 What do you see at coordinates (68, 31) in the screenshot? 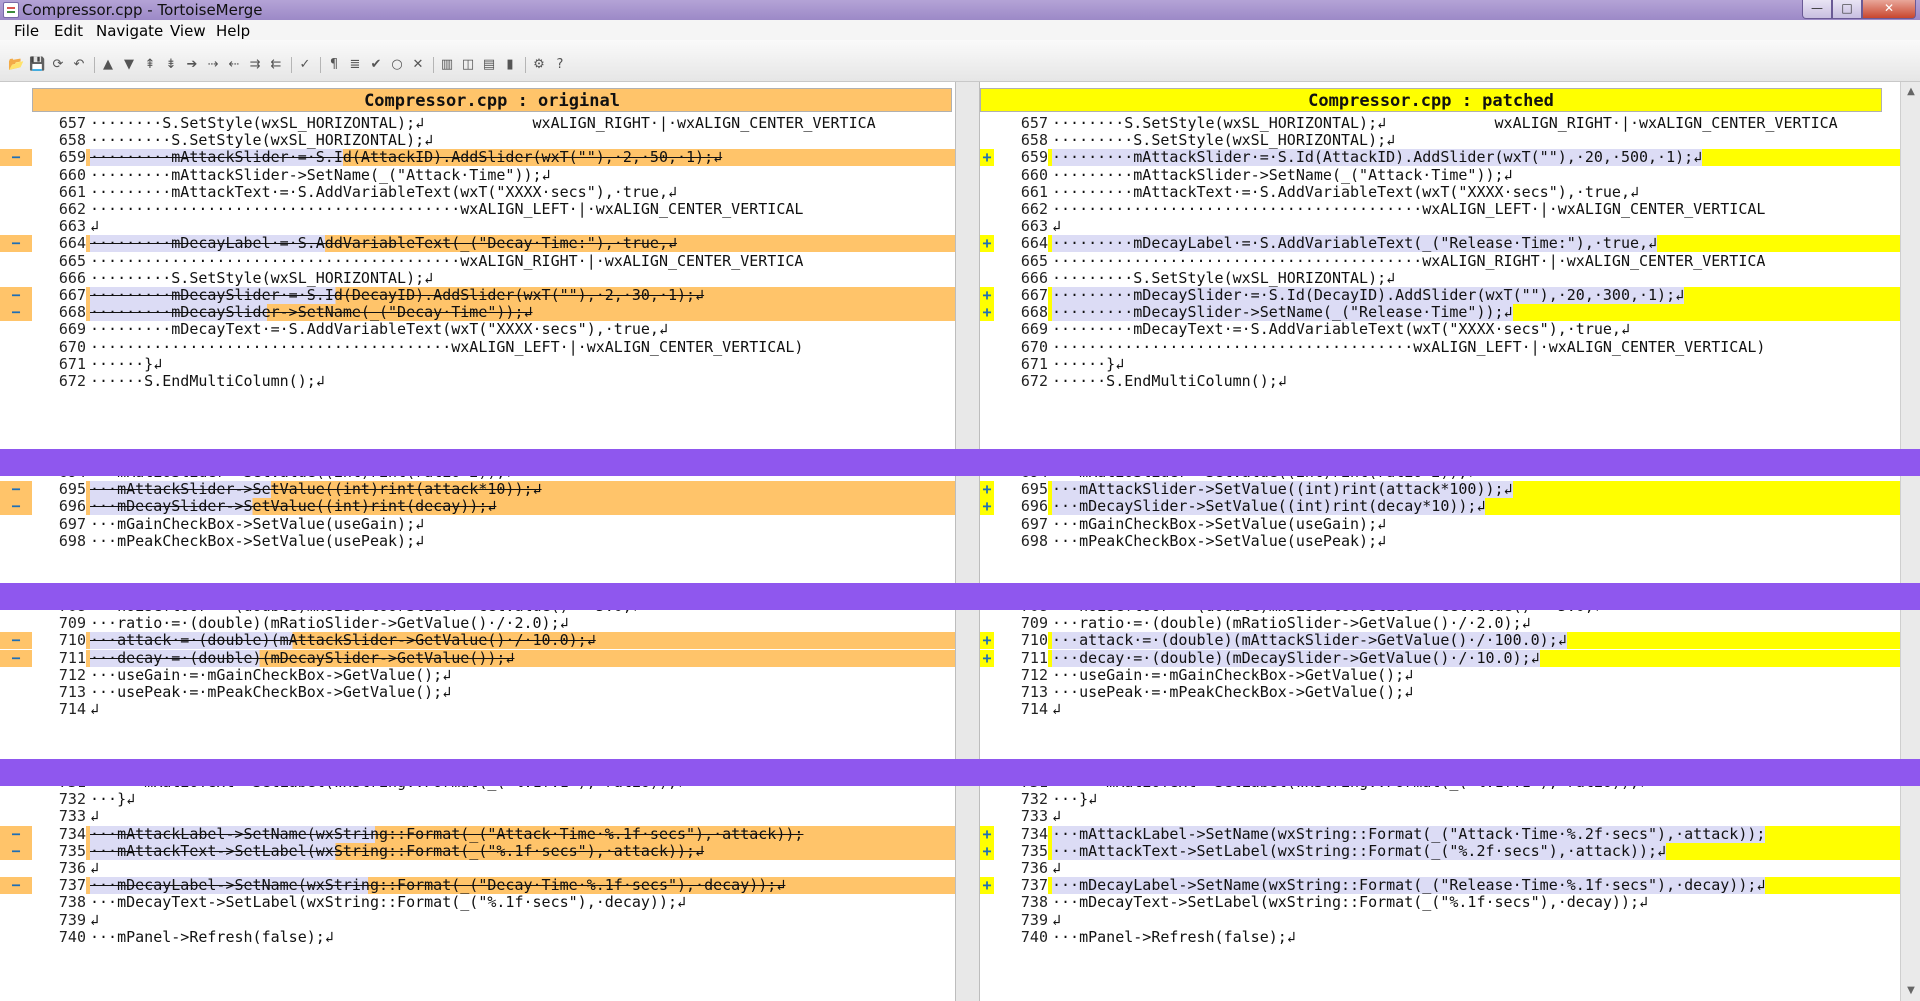
I see `menu-edit: Edit` at bounding box center [68, 31].